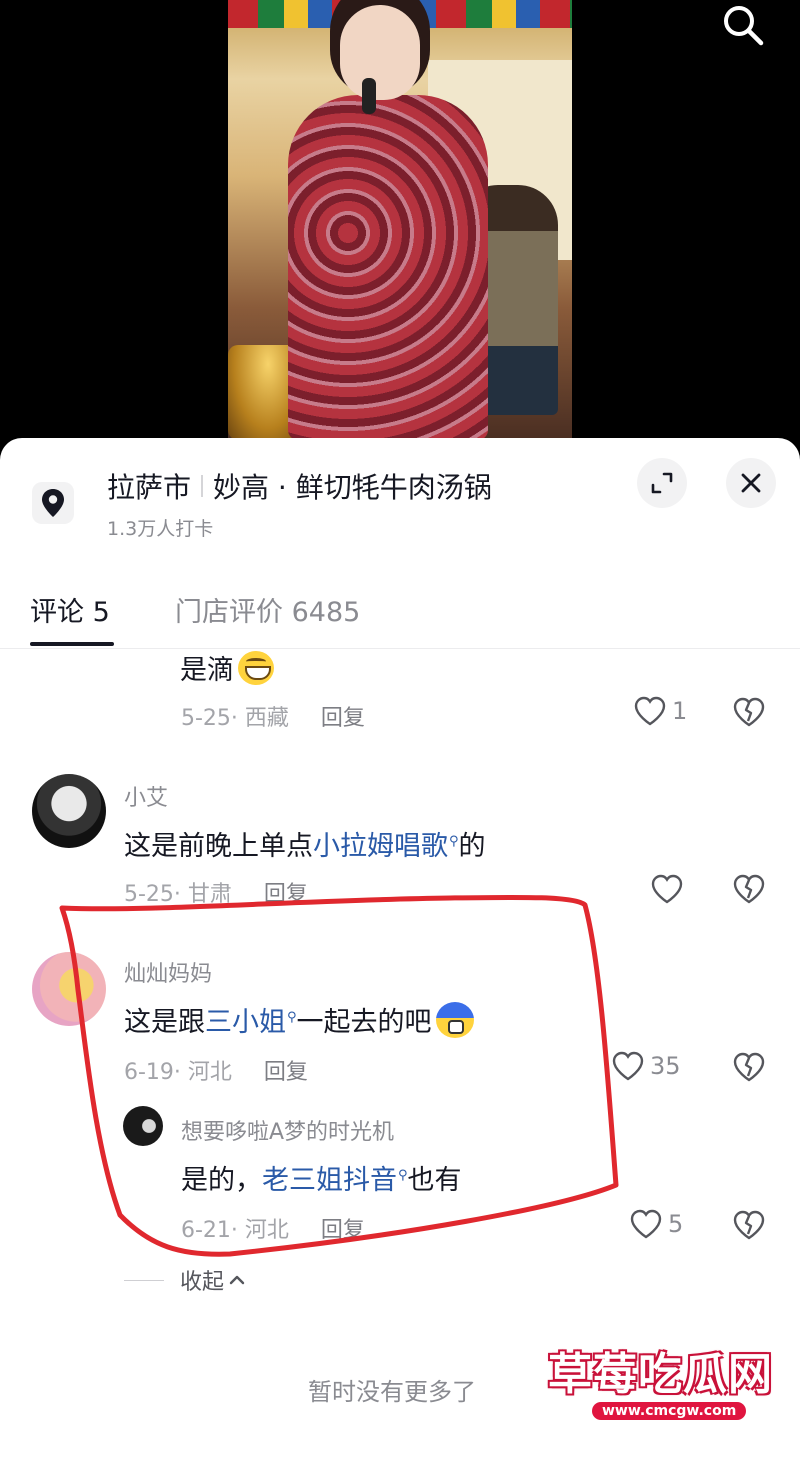  What do you see at coordinates (287, 1130) in the screenshot?
I see `comment-username: 想要哆啦A梦的时光机` at bounding box center [287, 1130].